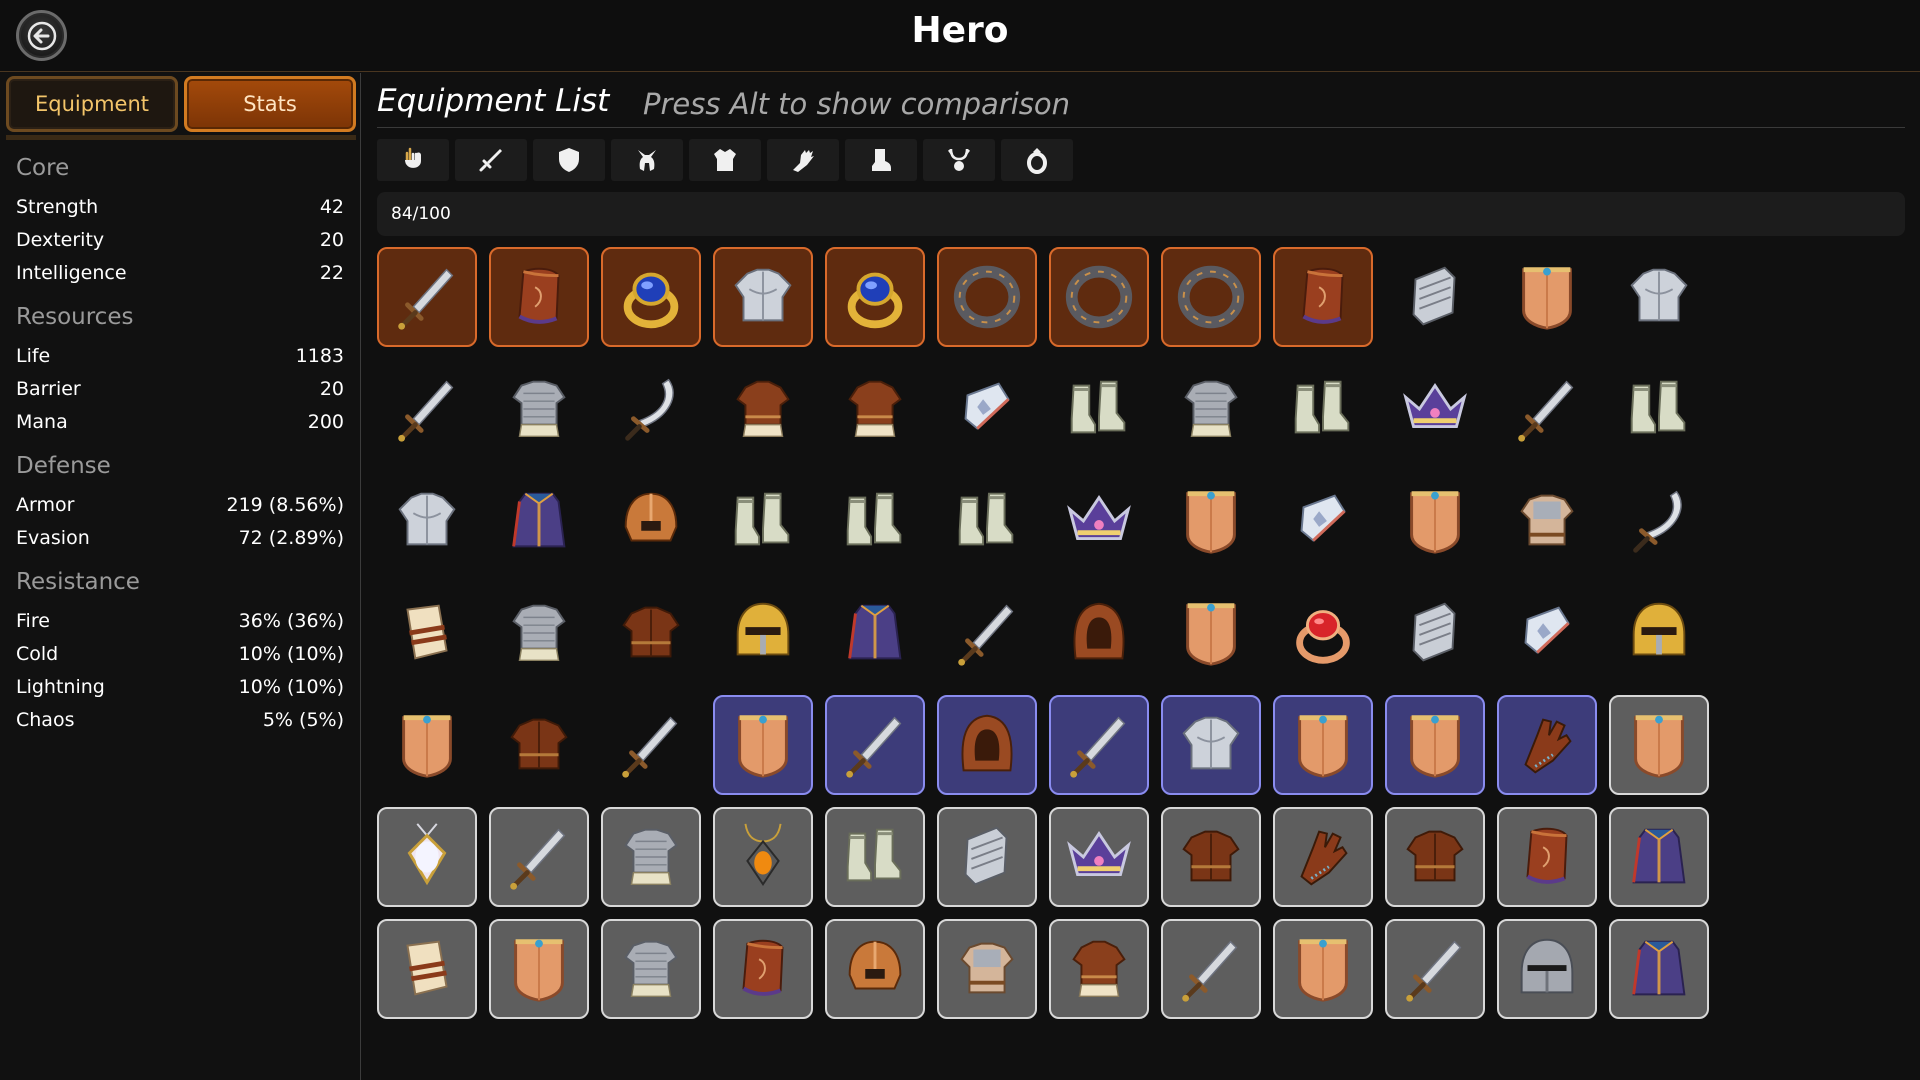 This screenshot has height=1080, width=1920. Describe the element at coordinates (1547, 969) in the screenshot. I see `inventory-slot-helmet-knight` at that location.